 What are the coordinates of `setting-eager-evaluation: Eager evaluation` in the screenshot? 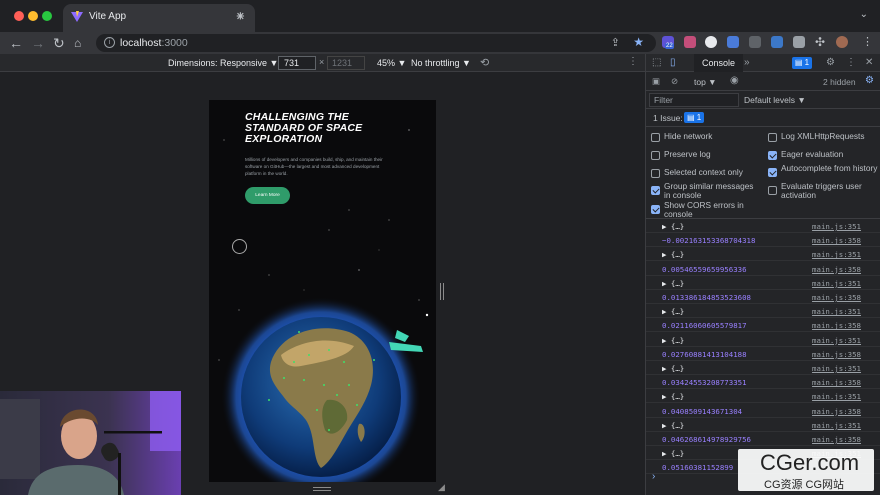 It's located at (805, 155).